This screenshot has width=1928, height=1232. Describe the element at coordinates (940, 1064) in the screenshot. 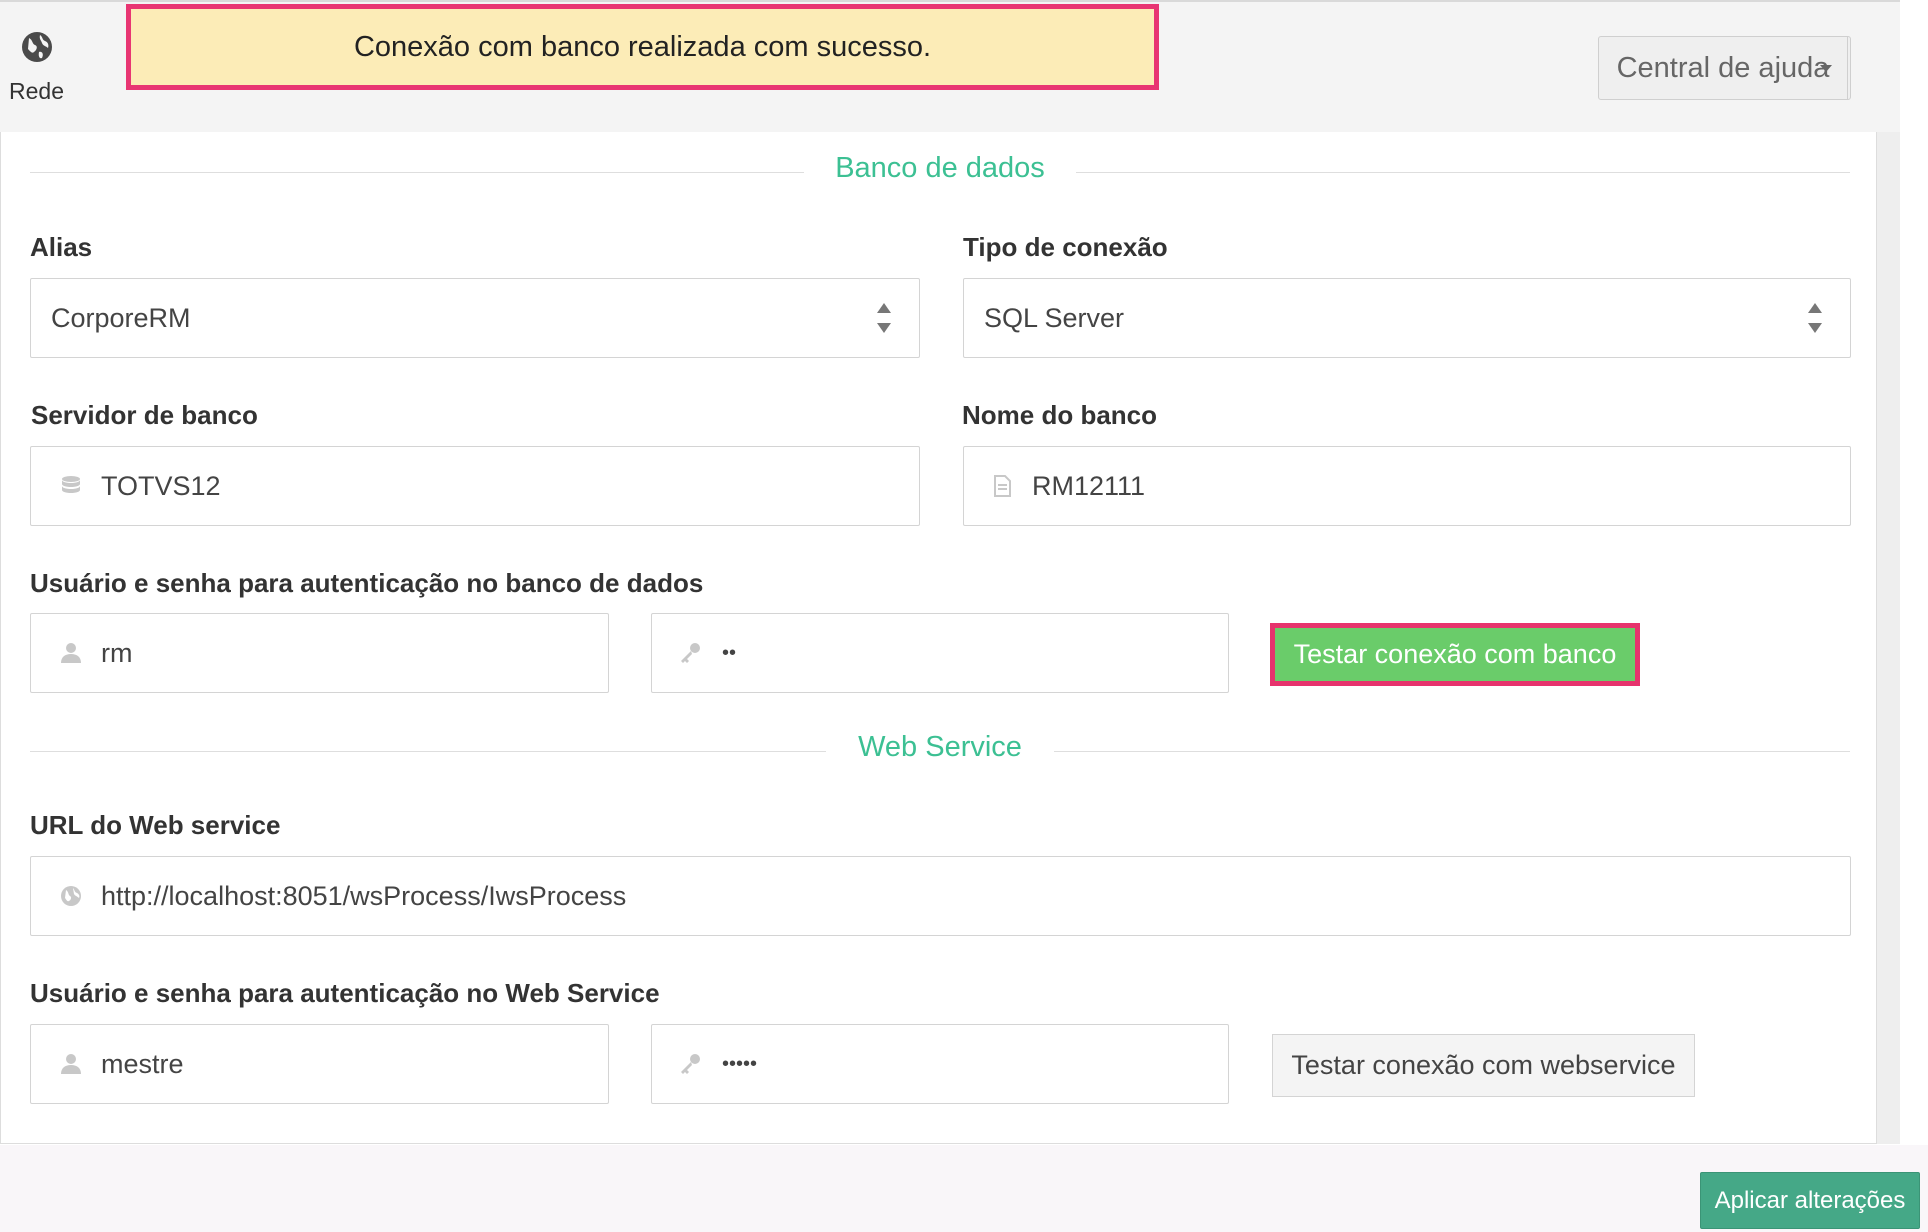

I see `ws-password-field: •••••` at that location.